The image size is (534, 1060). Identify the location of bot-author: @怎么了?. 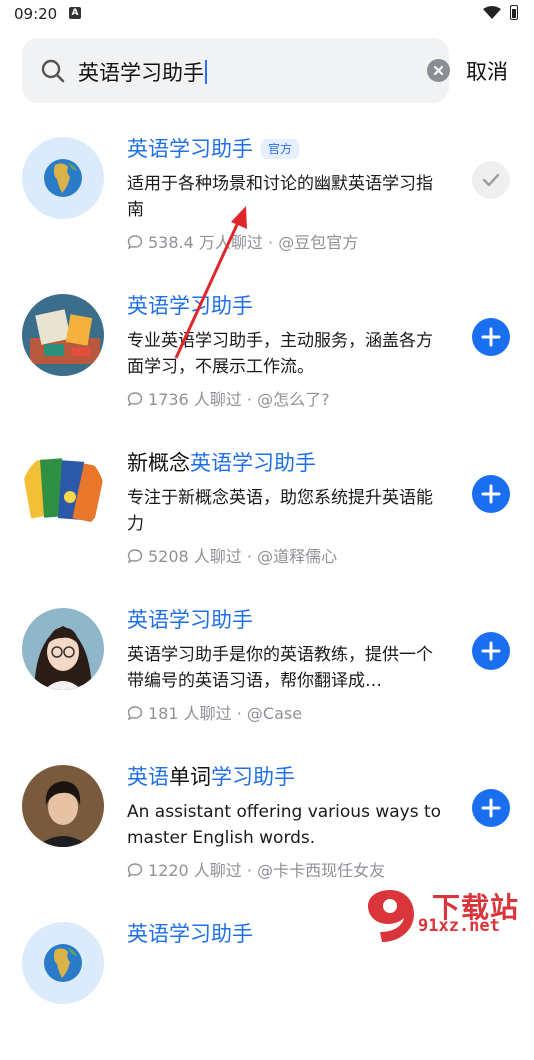
(293, 399).